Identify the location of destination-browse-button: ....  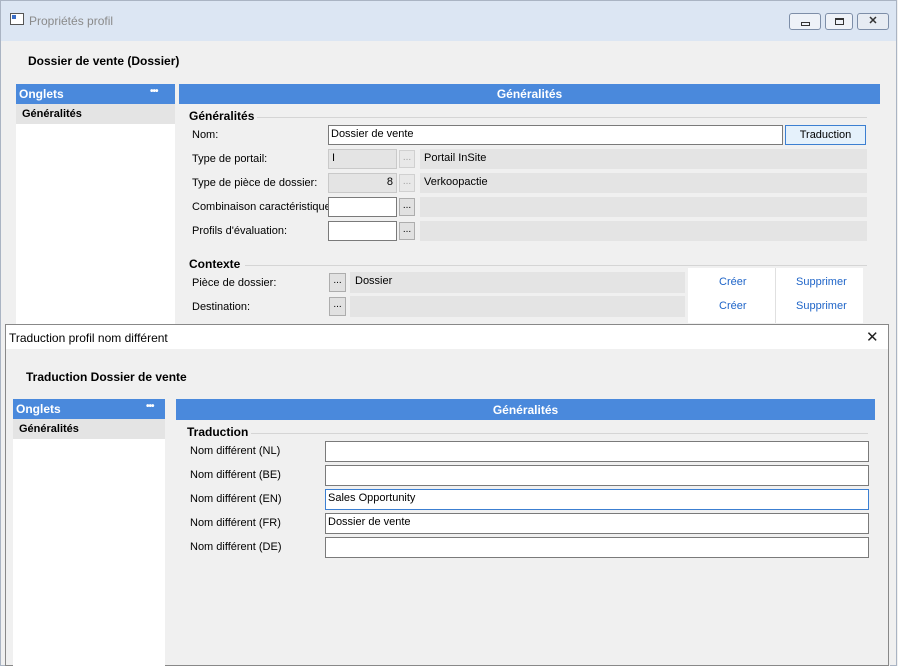
(337, 306).